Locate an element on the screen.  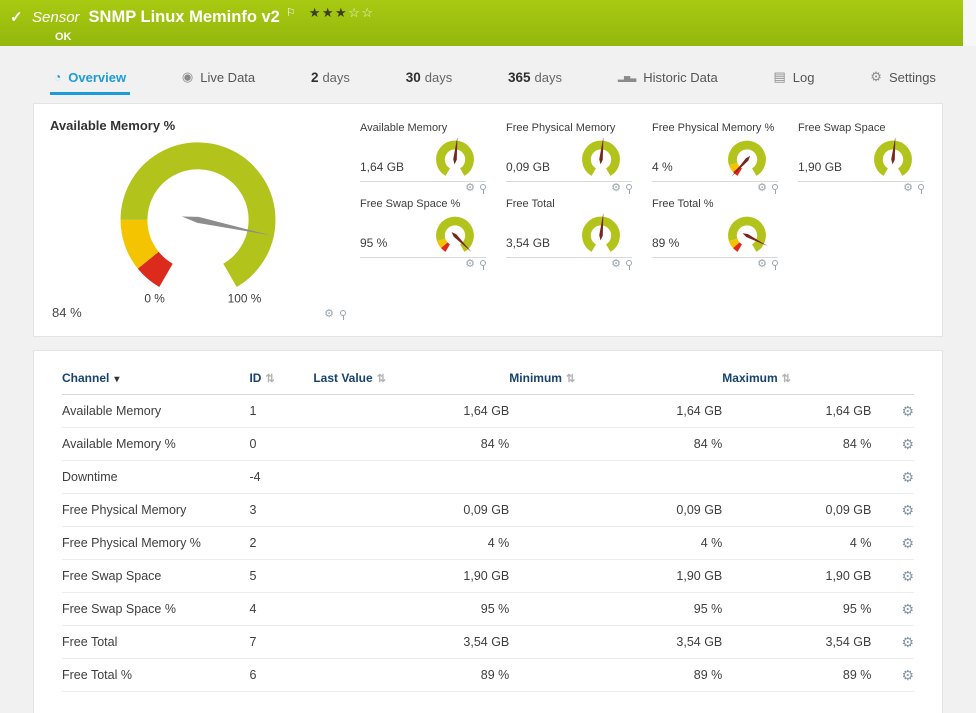
gauge-body: 4 % is located at coordinates (715, 159).